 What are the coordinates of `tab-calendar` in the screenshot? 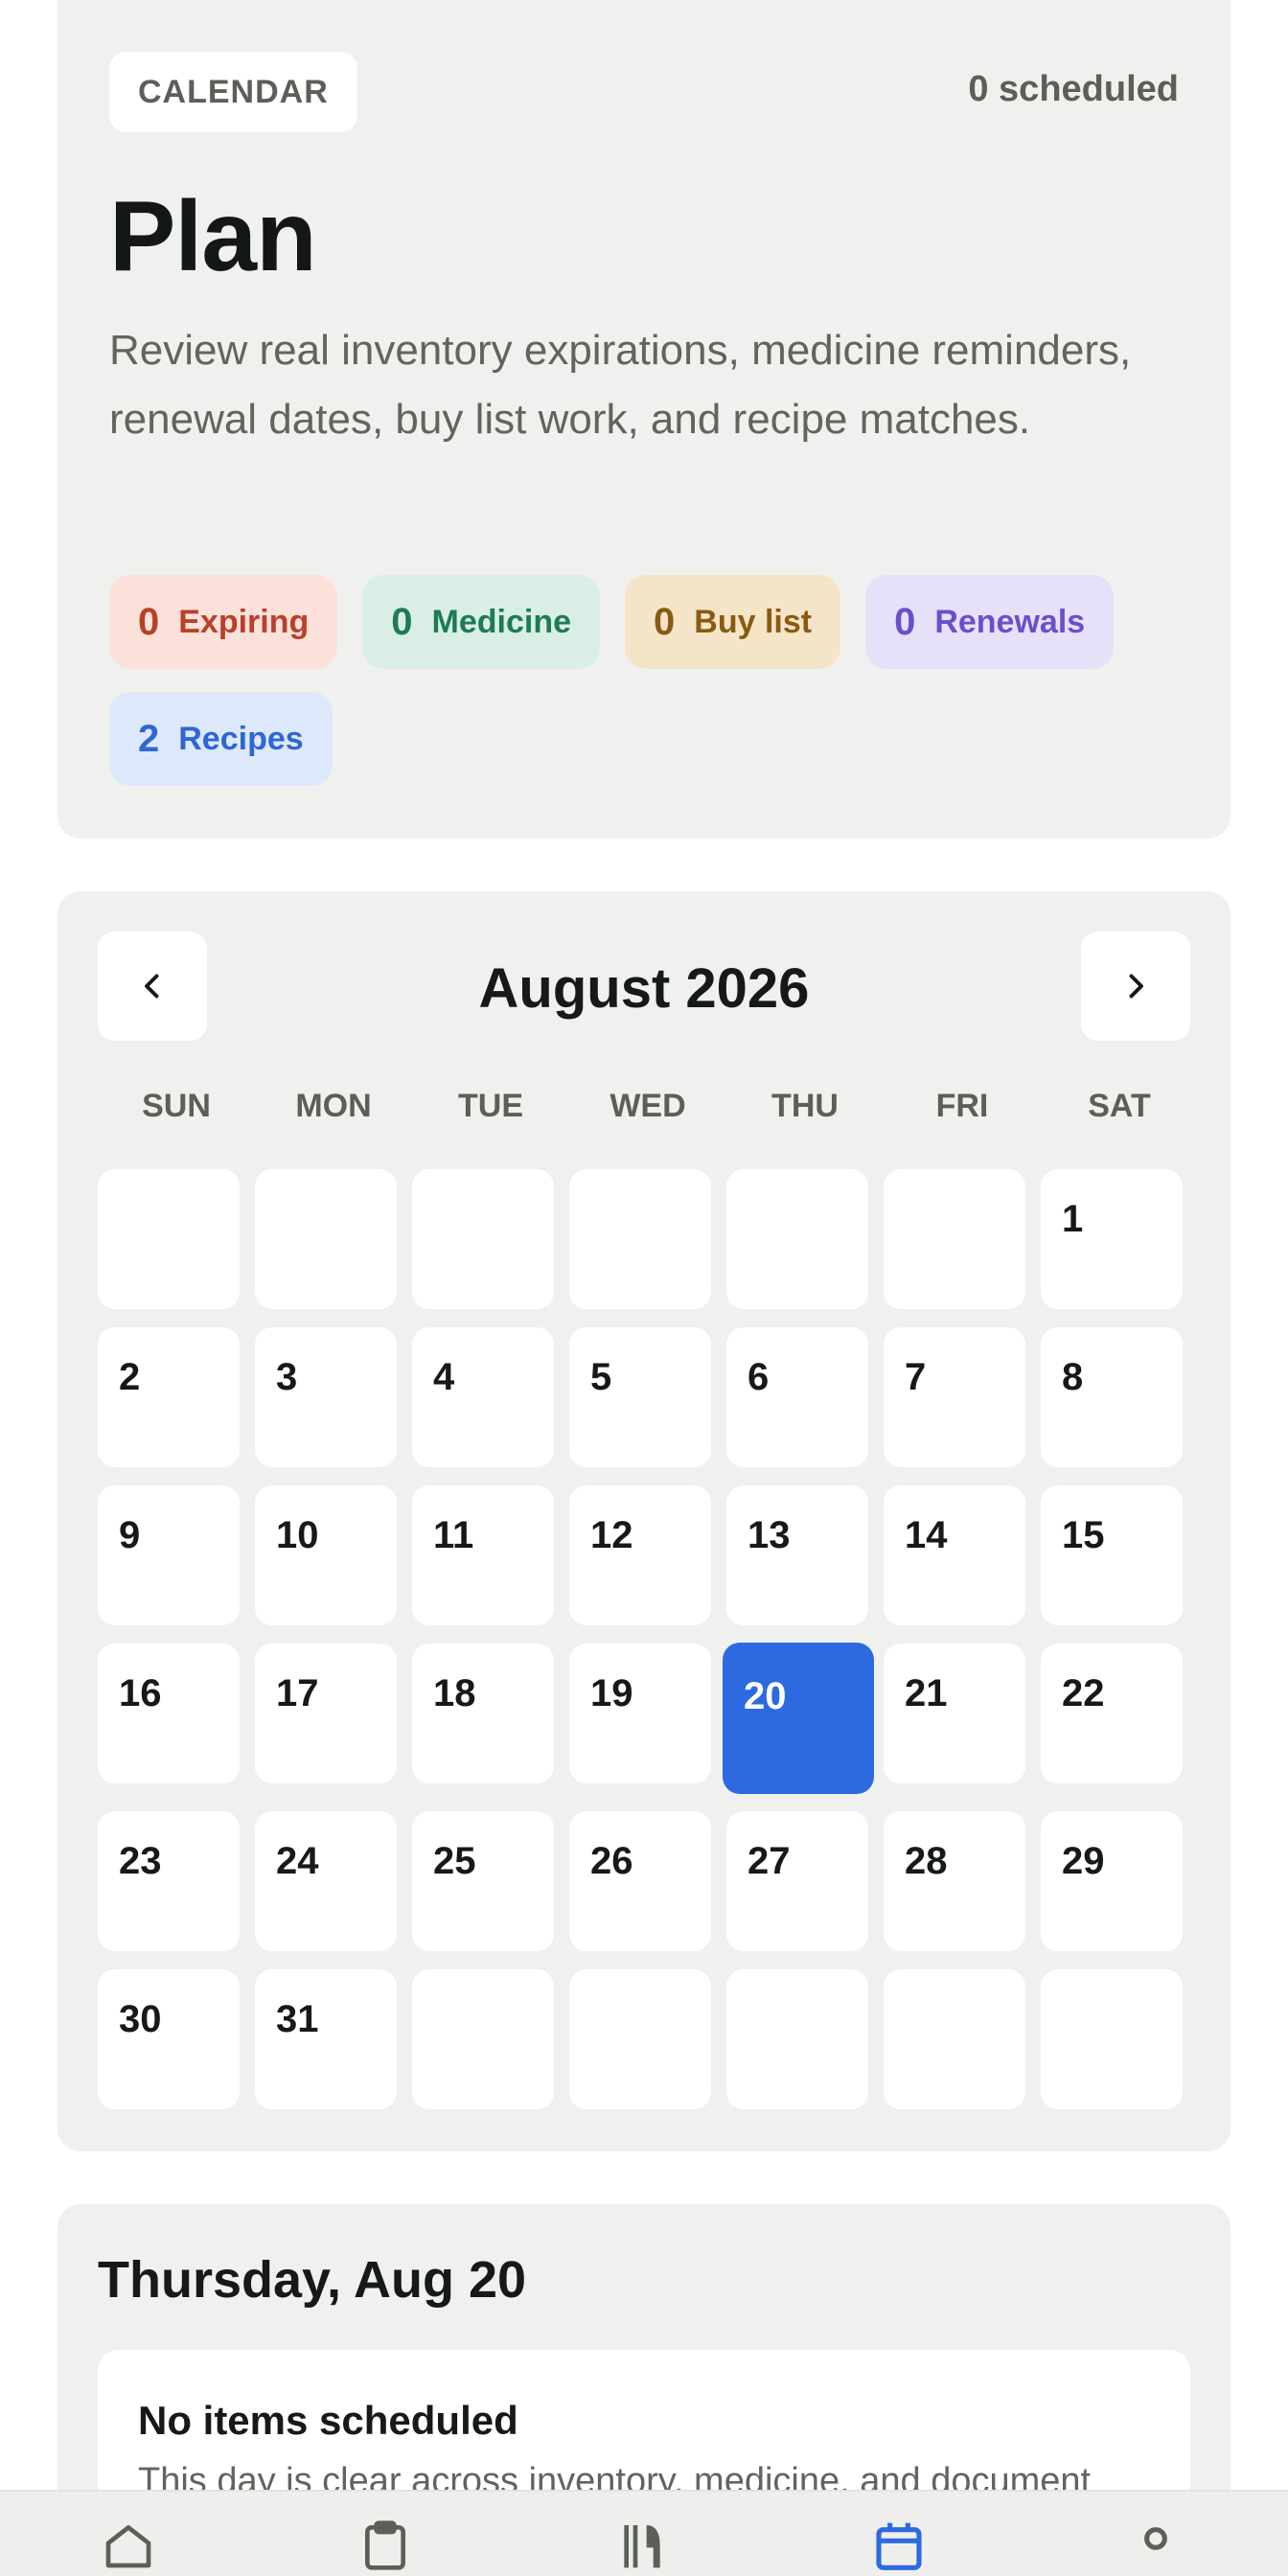 It's located at (899, 2534).